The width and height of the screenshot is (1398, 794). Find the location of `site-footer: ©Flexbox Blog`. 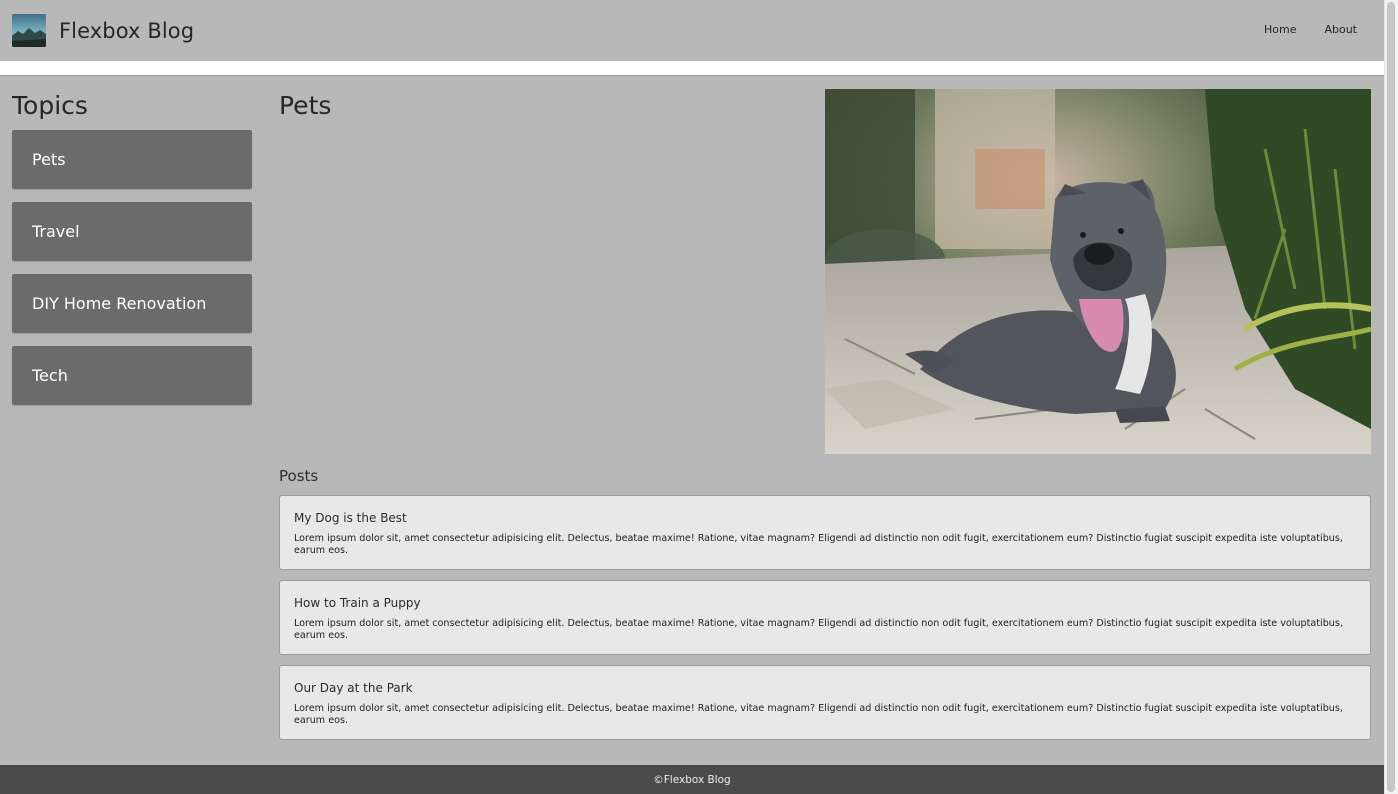

site-footer: ©Flexbox Blog is located at coordinates (692, 779).